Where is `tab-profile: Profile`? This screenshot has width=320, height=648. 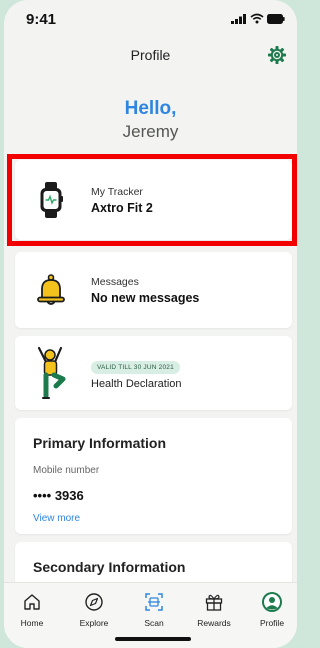
tab-profile: Profile is located at coordinates (270, 609).